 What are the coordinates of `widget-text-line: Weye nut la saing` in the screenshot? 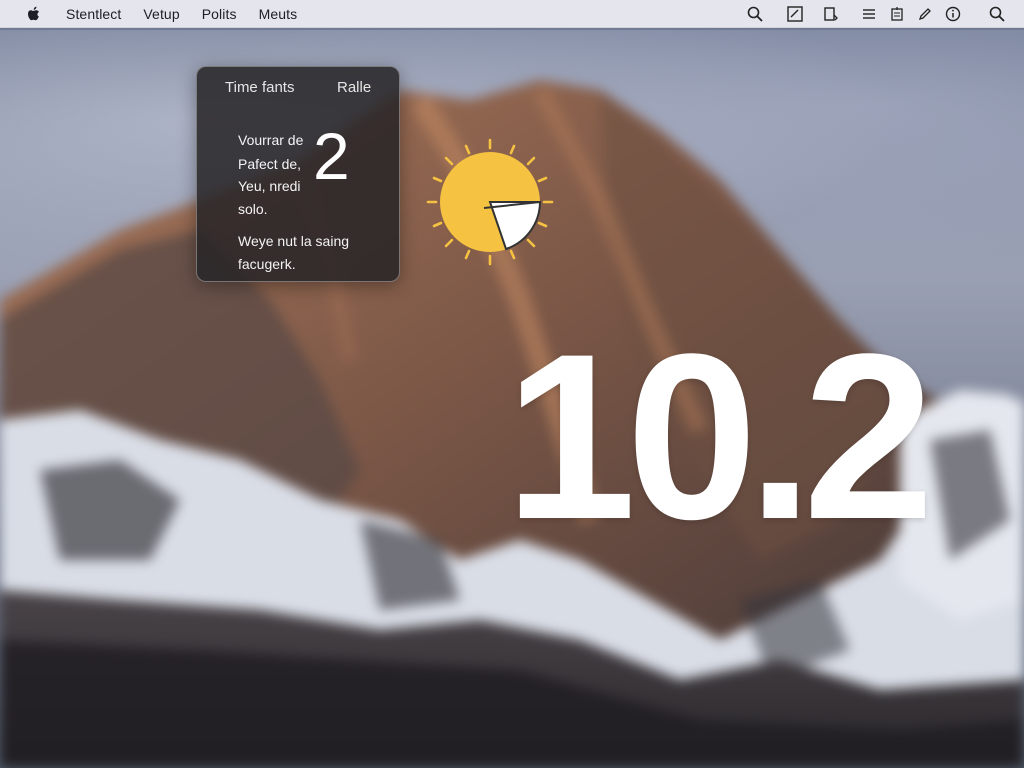 It's located at (294, 241).